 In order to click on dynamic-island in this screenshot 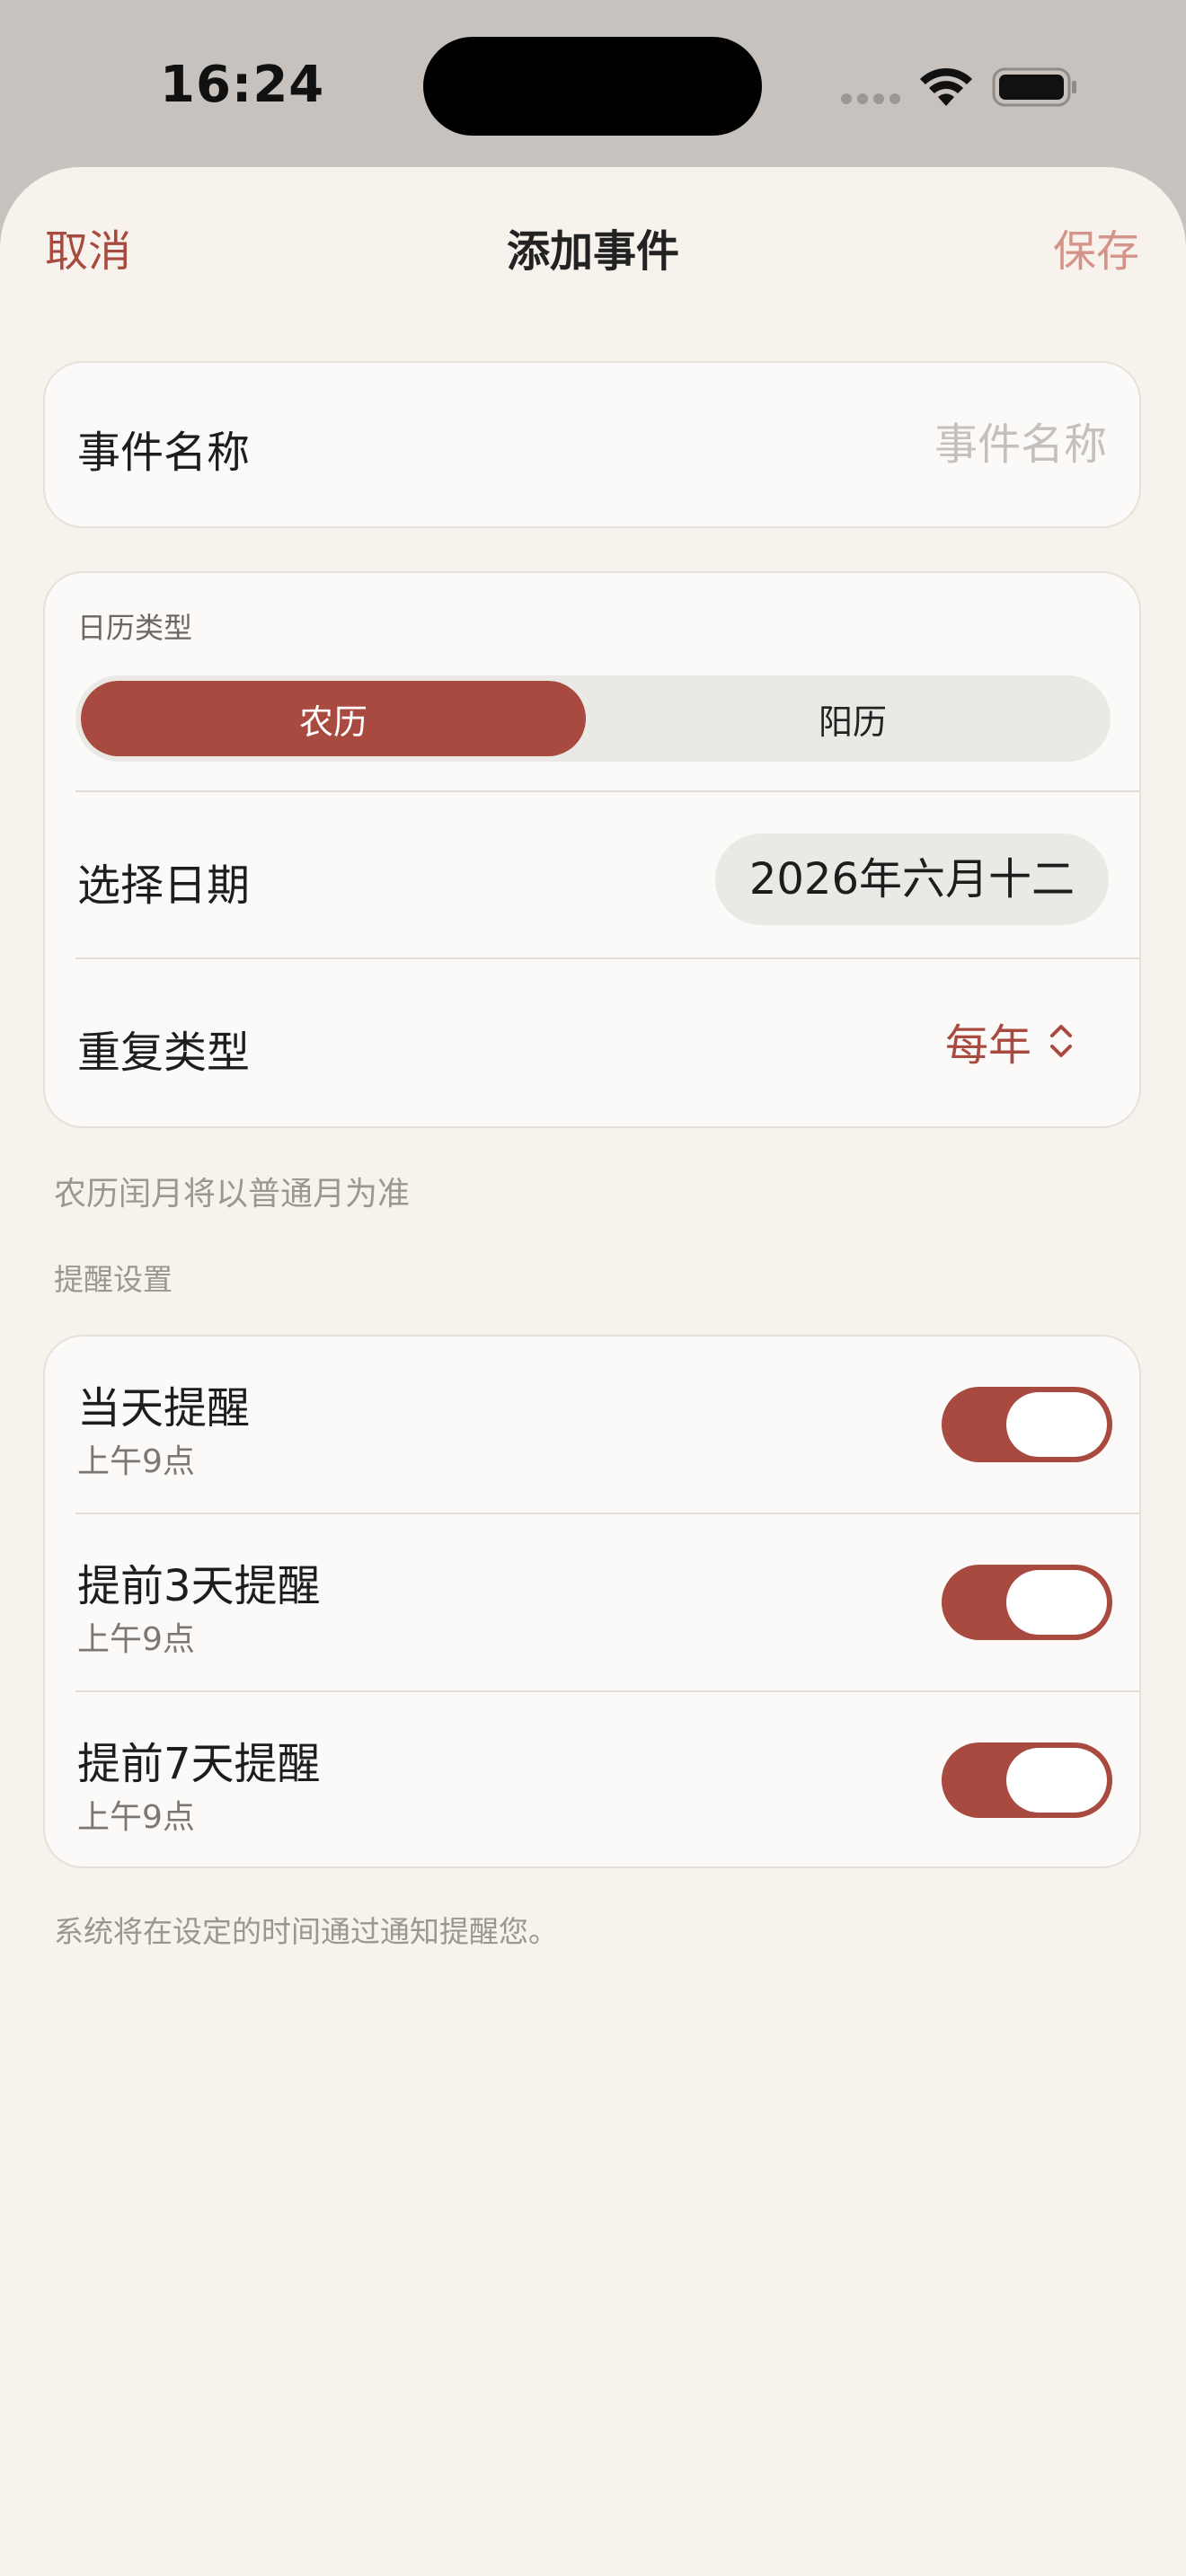, I will do `click(592, 86)`.